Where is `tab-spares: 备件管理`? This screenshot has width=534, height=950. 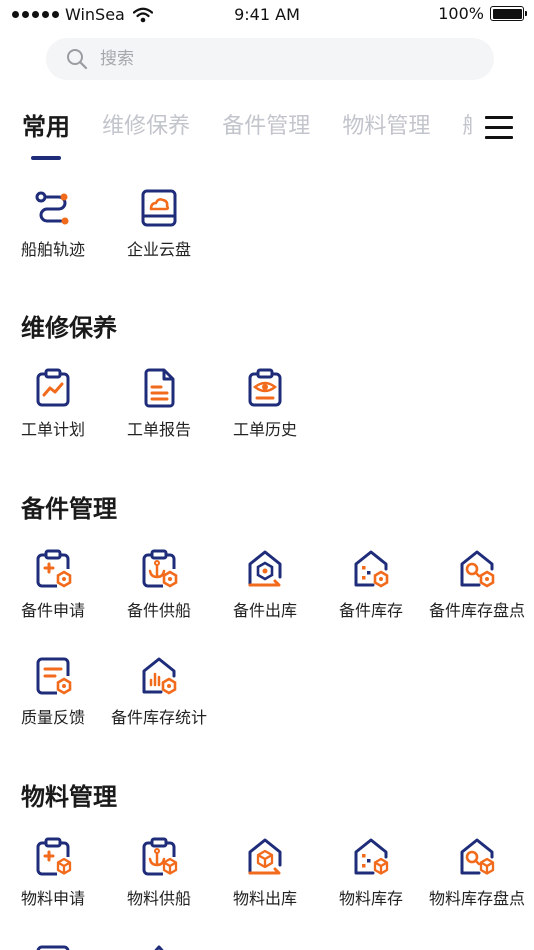
tab-spares: 备件管理 is located at coordinates (266, 127).